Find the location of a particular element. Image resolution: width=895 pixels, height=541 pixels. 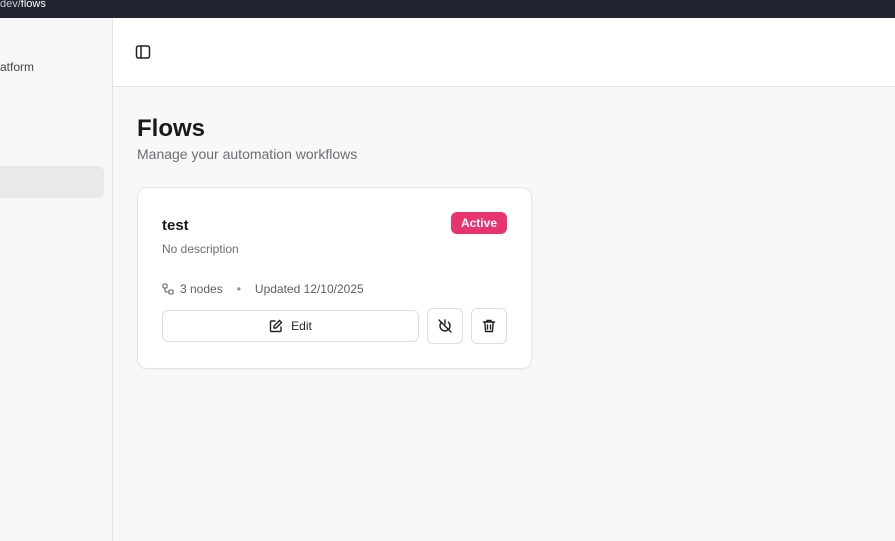

sidebar-toggle-button is located at coordinates (143, 52).